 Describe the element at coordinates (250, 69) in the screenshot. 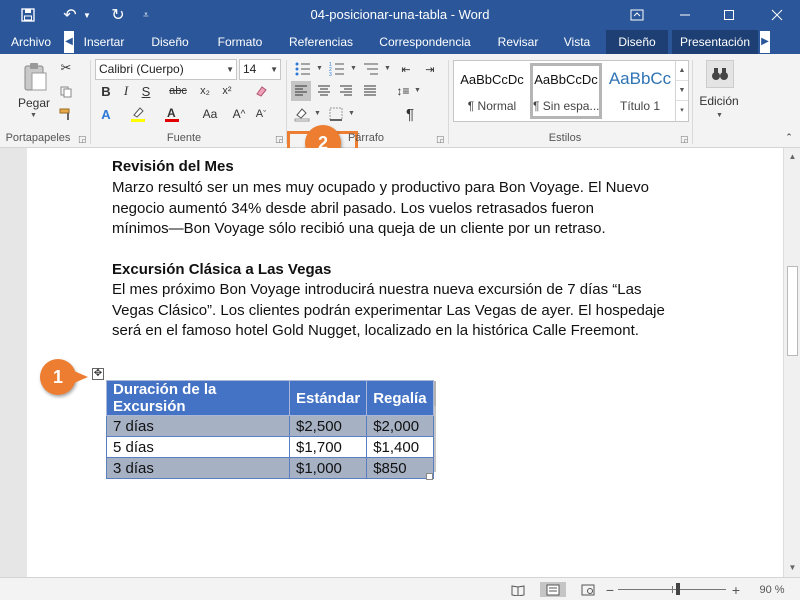

I see `font-size-value: 14` at that location.